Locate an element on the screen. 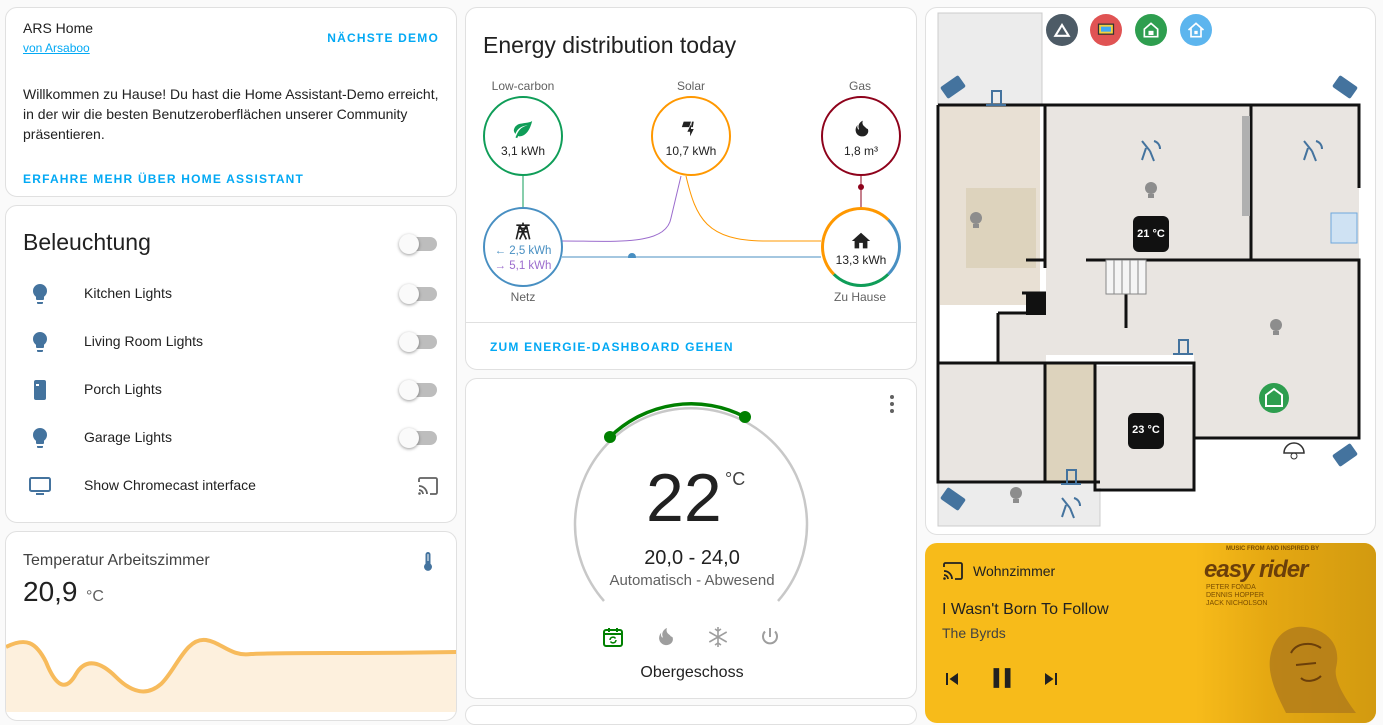  television-icon is located at coordinates (40, 486).